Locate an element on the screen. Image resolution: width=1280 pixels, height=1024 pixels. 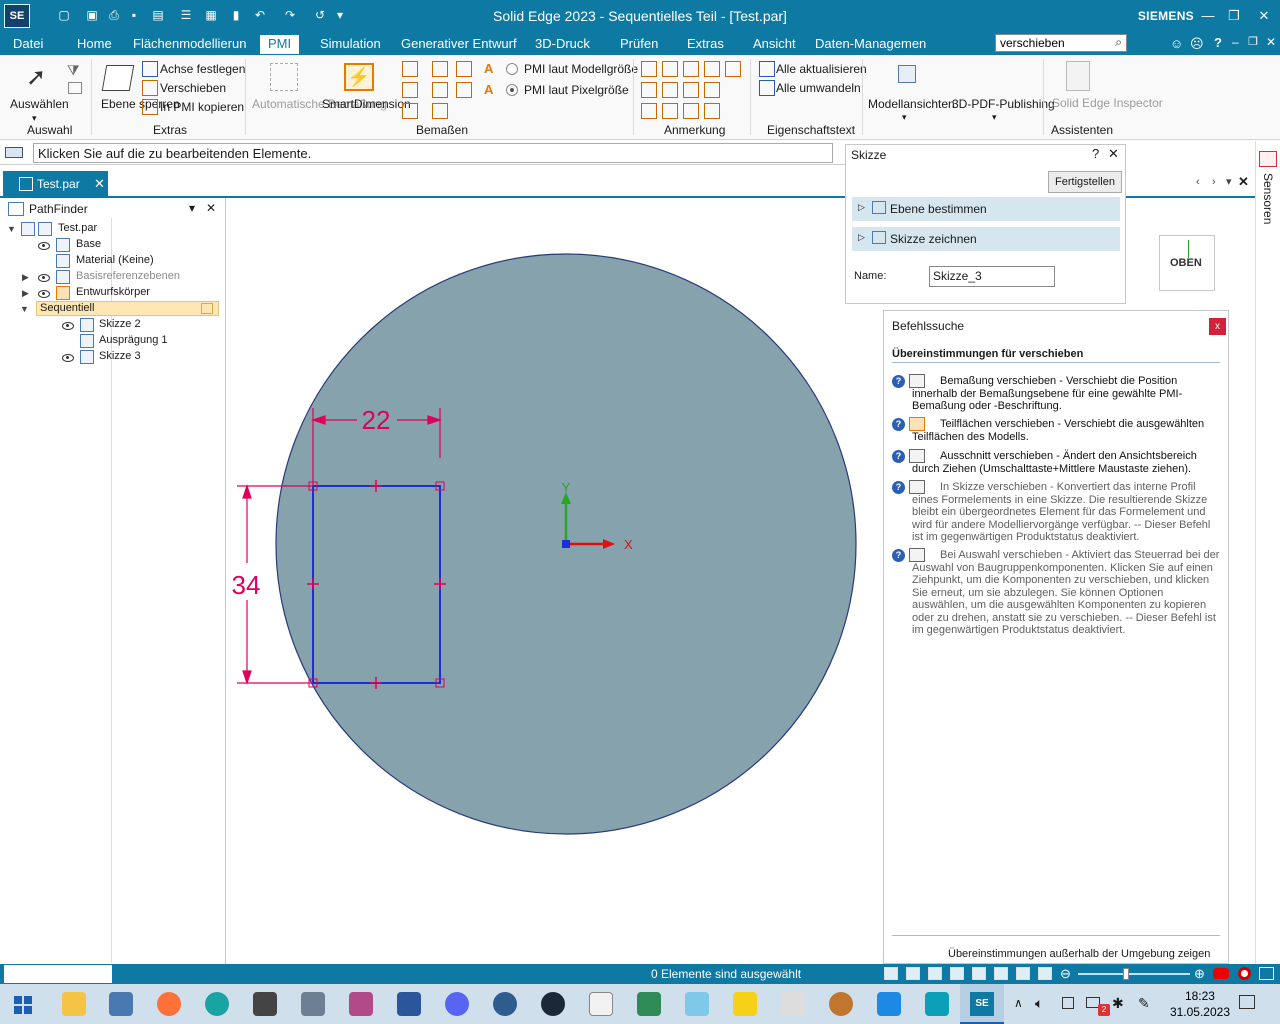
chevron-down-icon: ▾ is located at coordinates (1229, 181).